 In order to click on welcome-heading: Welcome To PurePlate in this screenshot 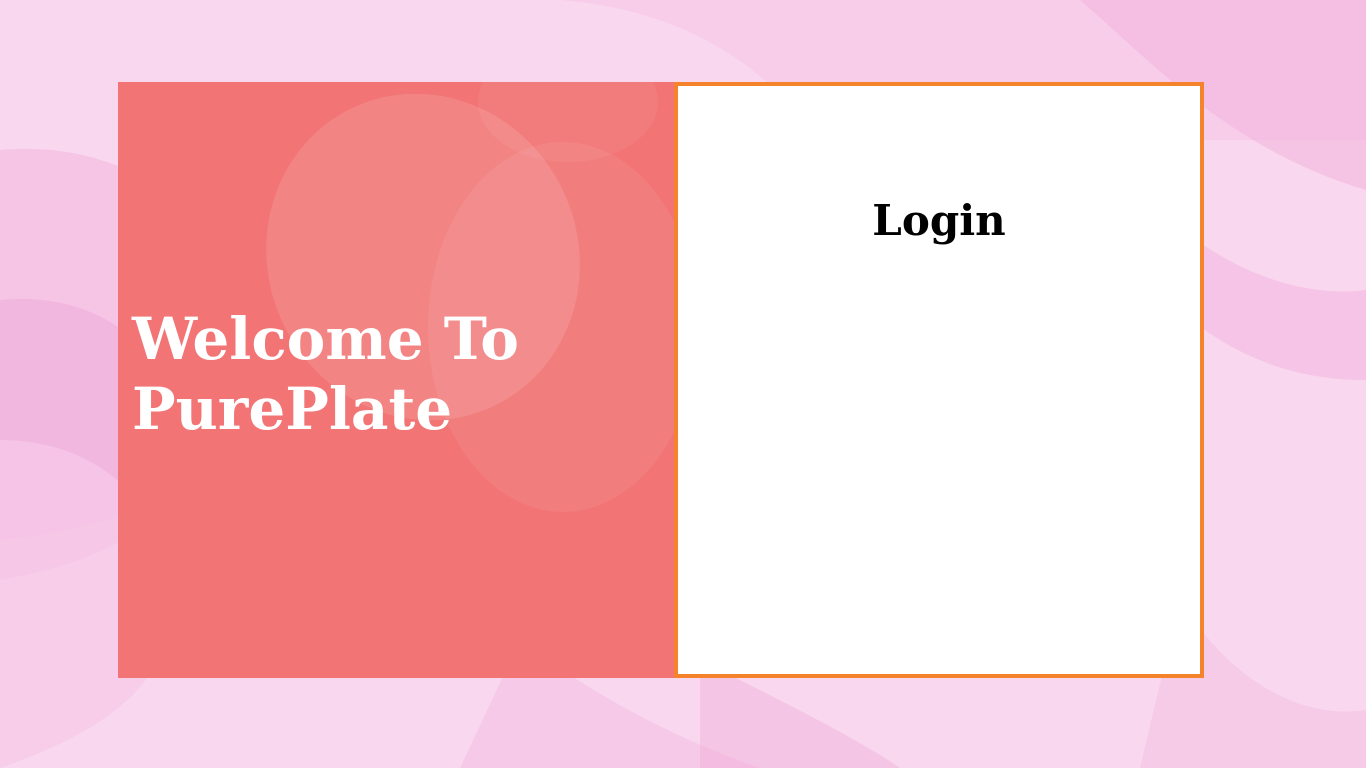, I will do `click(397, 374)`.